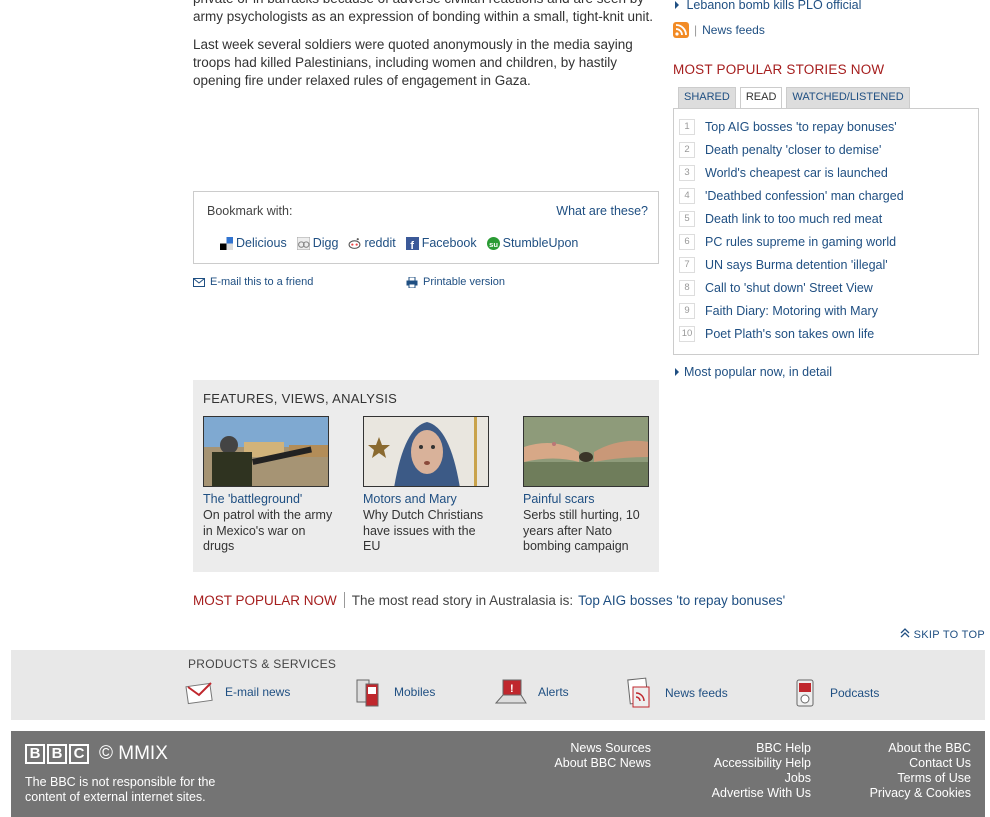 The width and height of the screenshot is (990, 817). What do you see at coordinates (920, 748) in the screenshot?
I see `footer-link: About the BBC` at bounding box center [920, 748].